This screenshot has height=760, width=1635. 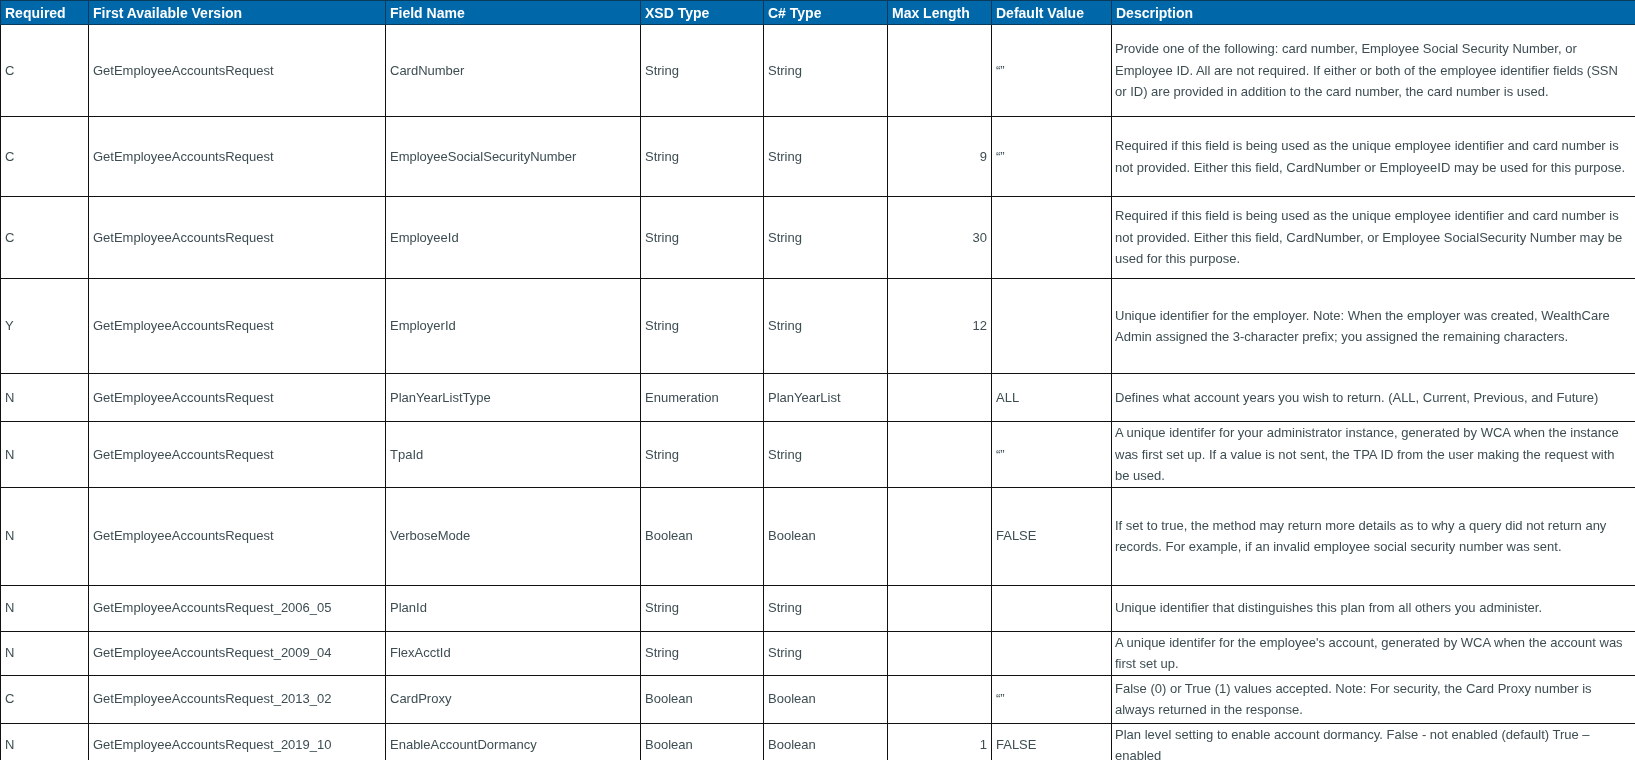 I want to click on column-header: Max Length, so click(x=939, y=12).